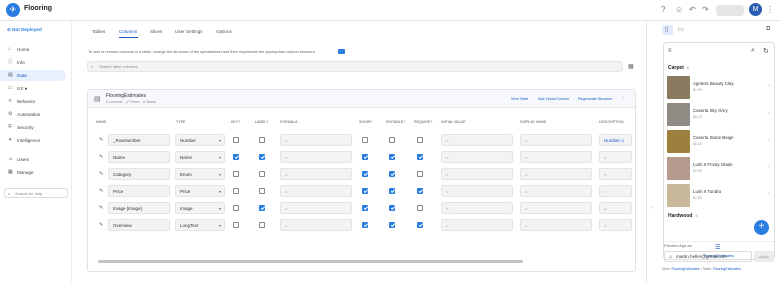 This screenshot has width=780, height=282. I want to click on redo-icon: ↷, so click(705, 9).